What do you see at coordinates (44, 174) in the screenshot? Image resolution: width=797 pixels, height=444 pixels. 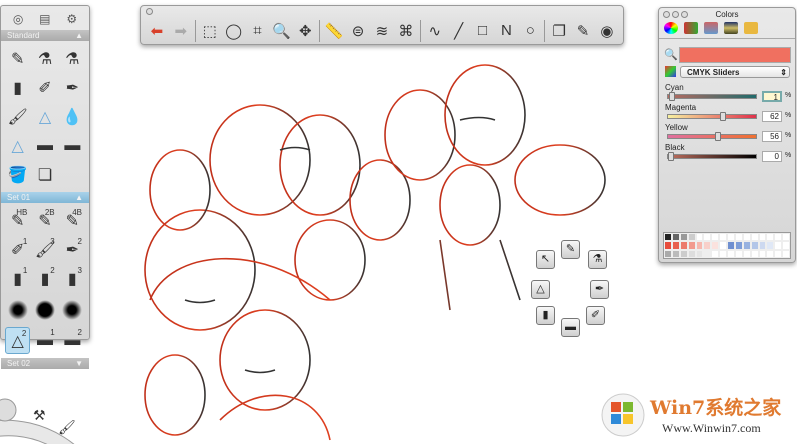 I see `brush-tool: ❏` at bounding box center [44, 174].